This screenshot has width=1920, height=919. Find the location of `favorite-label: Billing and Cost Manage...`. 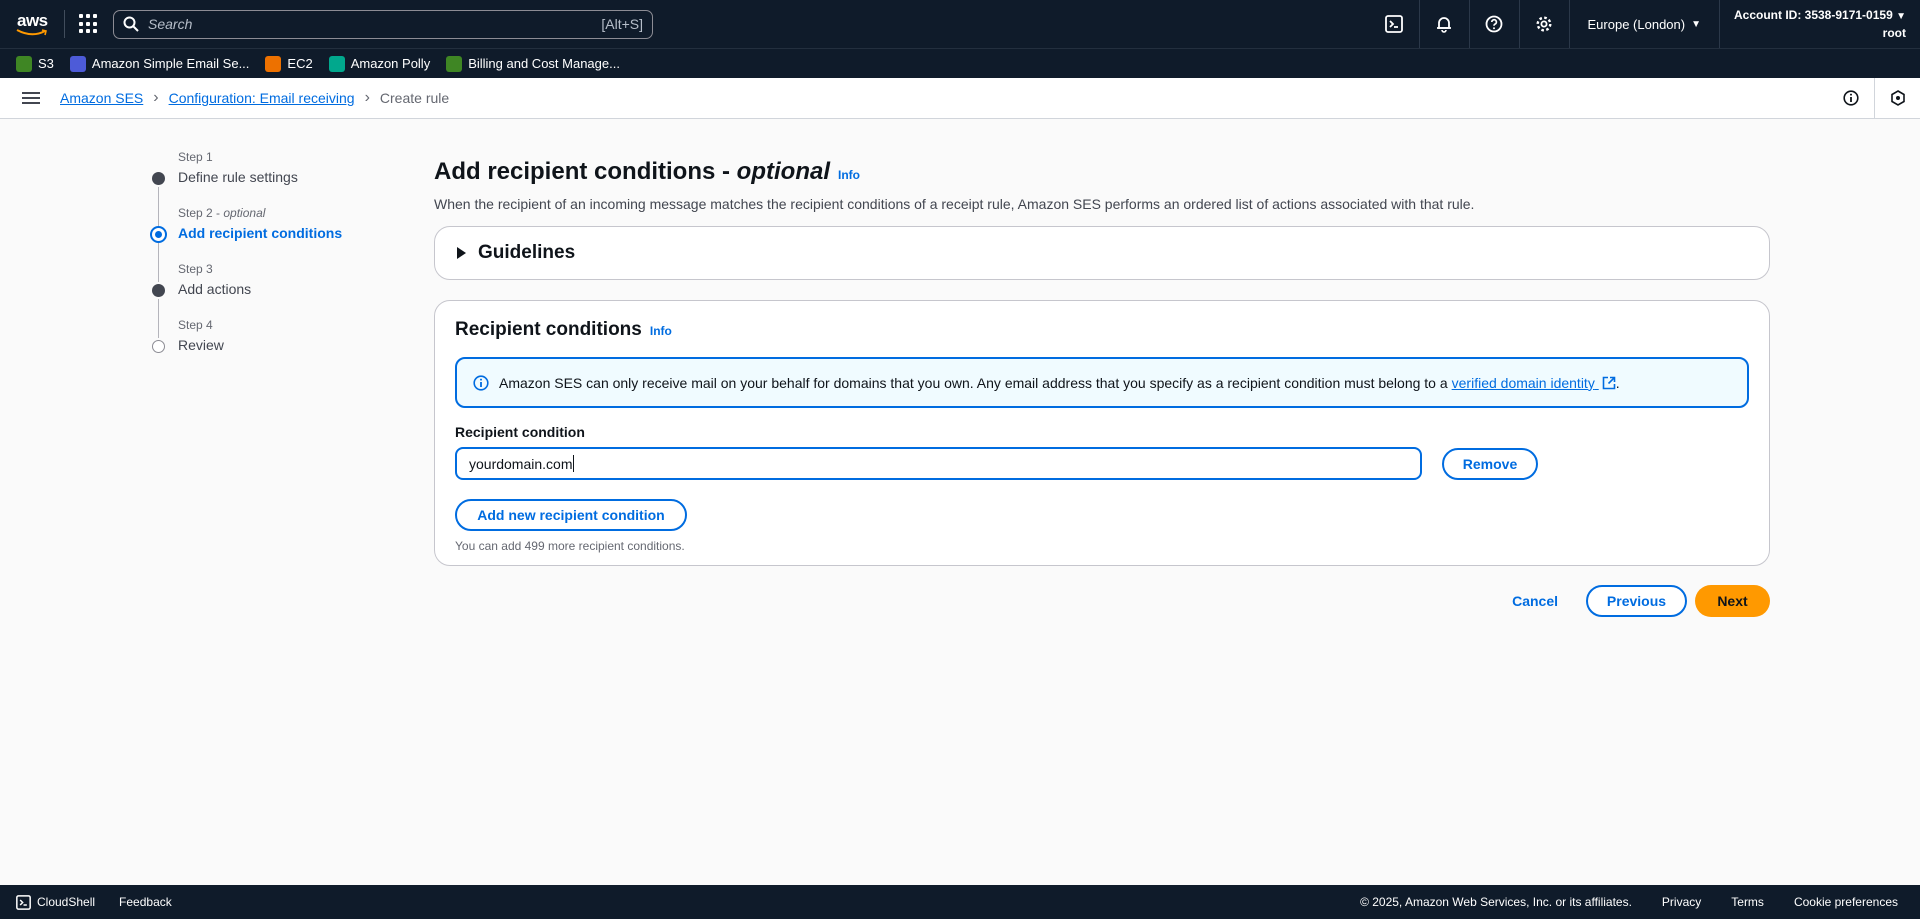

favorite-label: Billing and Cost Manage... is located at coordinates (544, 63).